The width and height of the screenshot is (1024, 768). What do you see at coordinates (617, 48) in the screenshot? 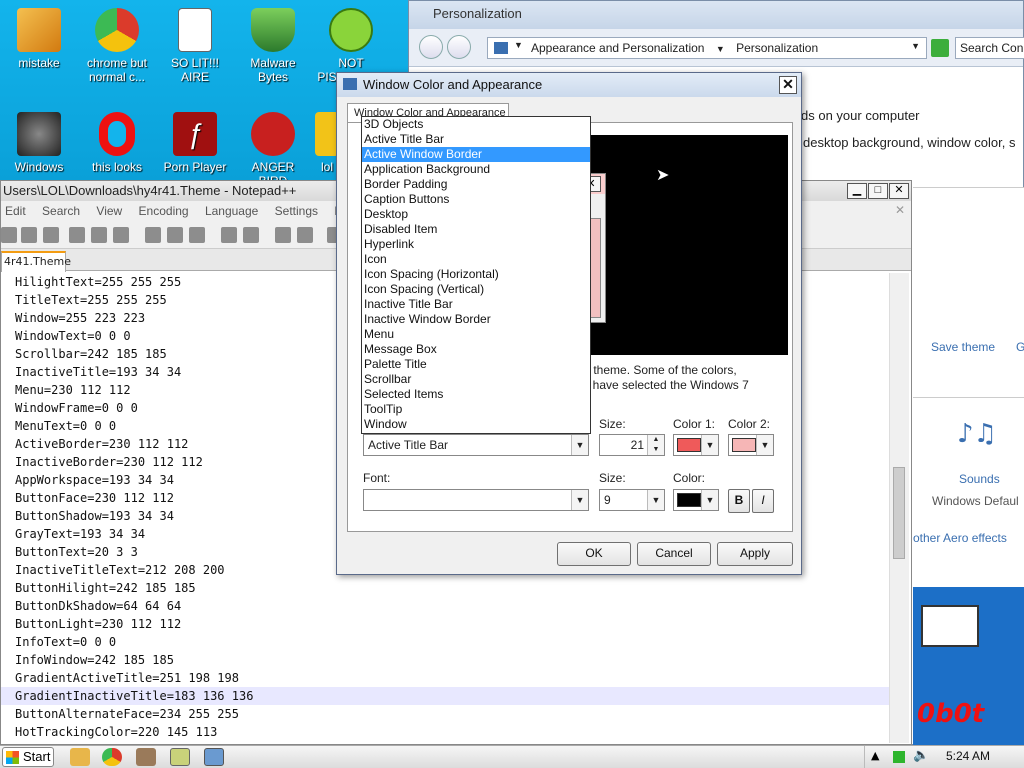
I see `breadcrumb-item: Appearance and Personalization` at bounding box center [617, 48].